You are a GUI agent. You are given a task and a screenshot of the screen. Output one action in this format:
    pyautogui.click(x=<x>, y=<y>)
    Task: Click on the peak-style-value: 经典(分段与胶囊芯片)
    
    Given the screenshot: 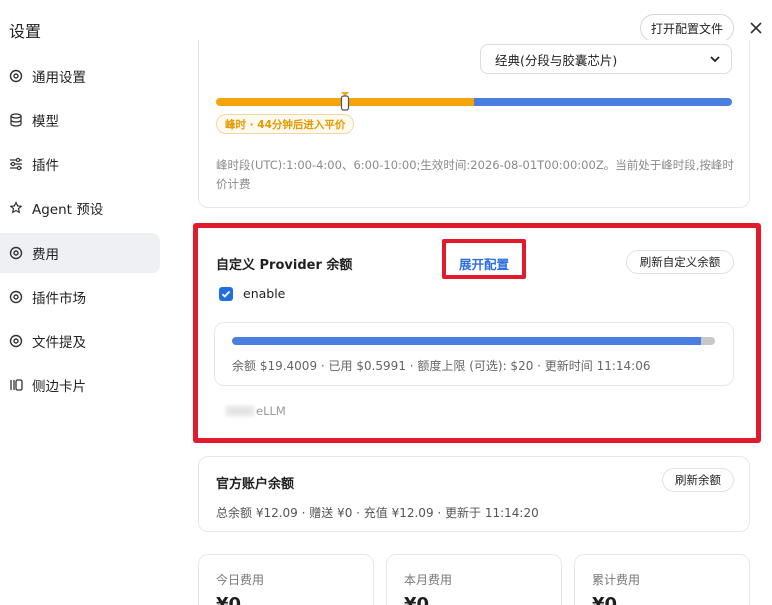 What is the action you would take?
    pyautogui.click(x=556, y=60)
    